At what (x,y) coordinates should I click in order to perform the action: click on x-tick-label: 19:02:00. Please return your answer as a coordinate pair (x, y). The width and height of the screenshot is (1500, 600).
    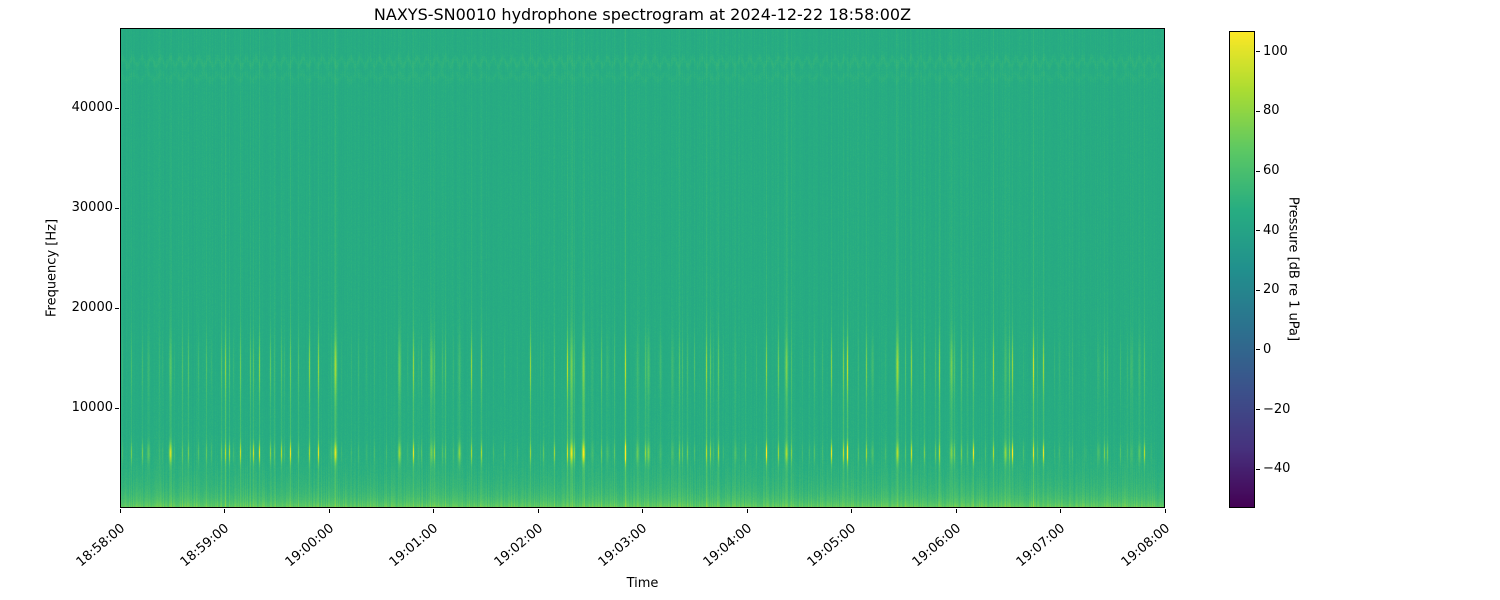
    Looking at the image, I should click on (518, 546).